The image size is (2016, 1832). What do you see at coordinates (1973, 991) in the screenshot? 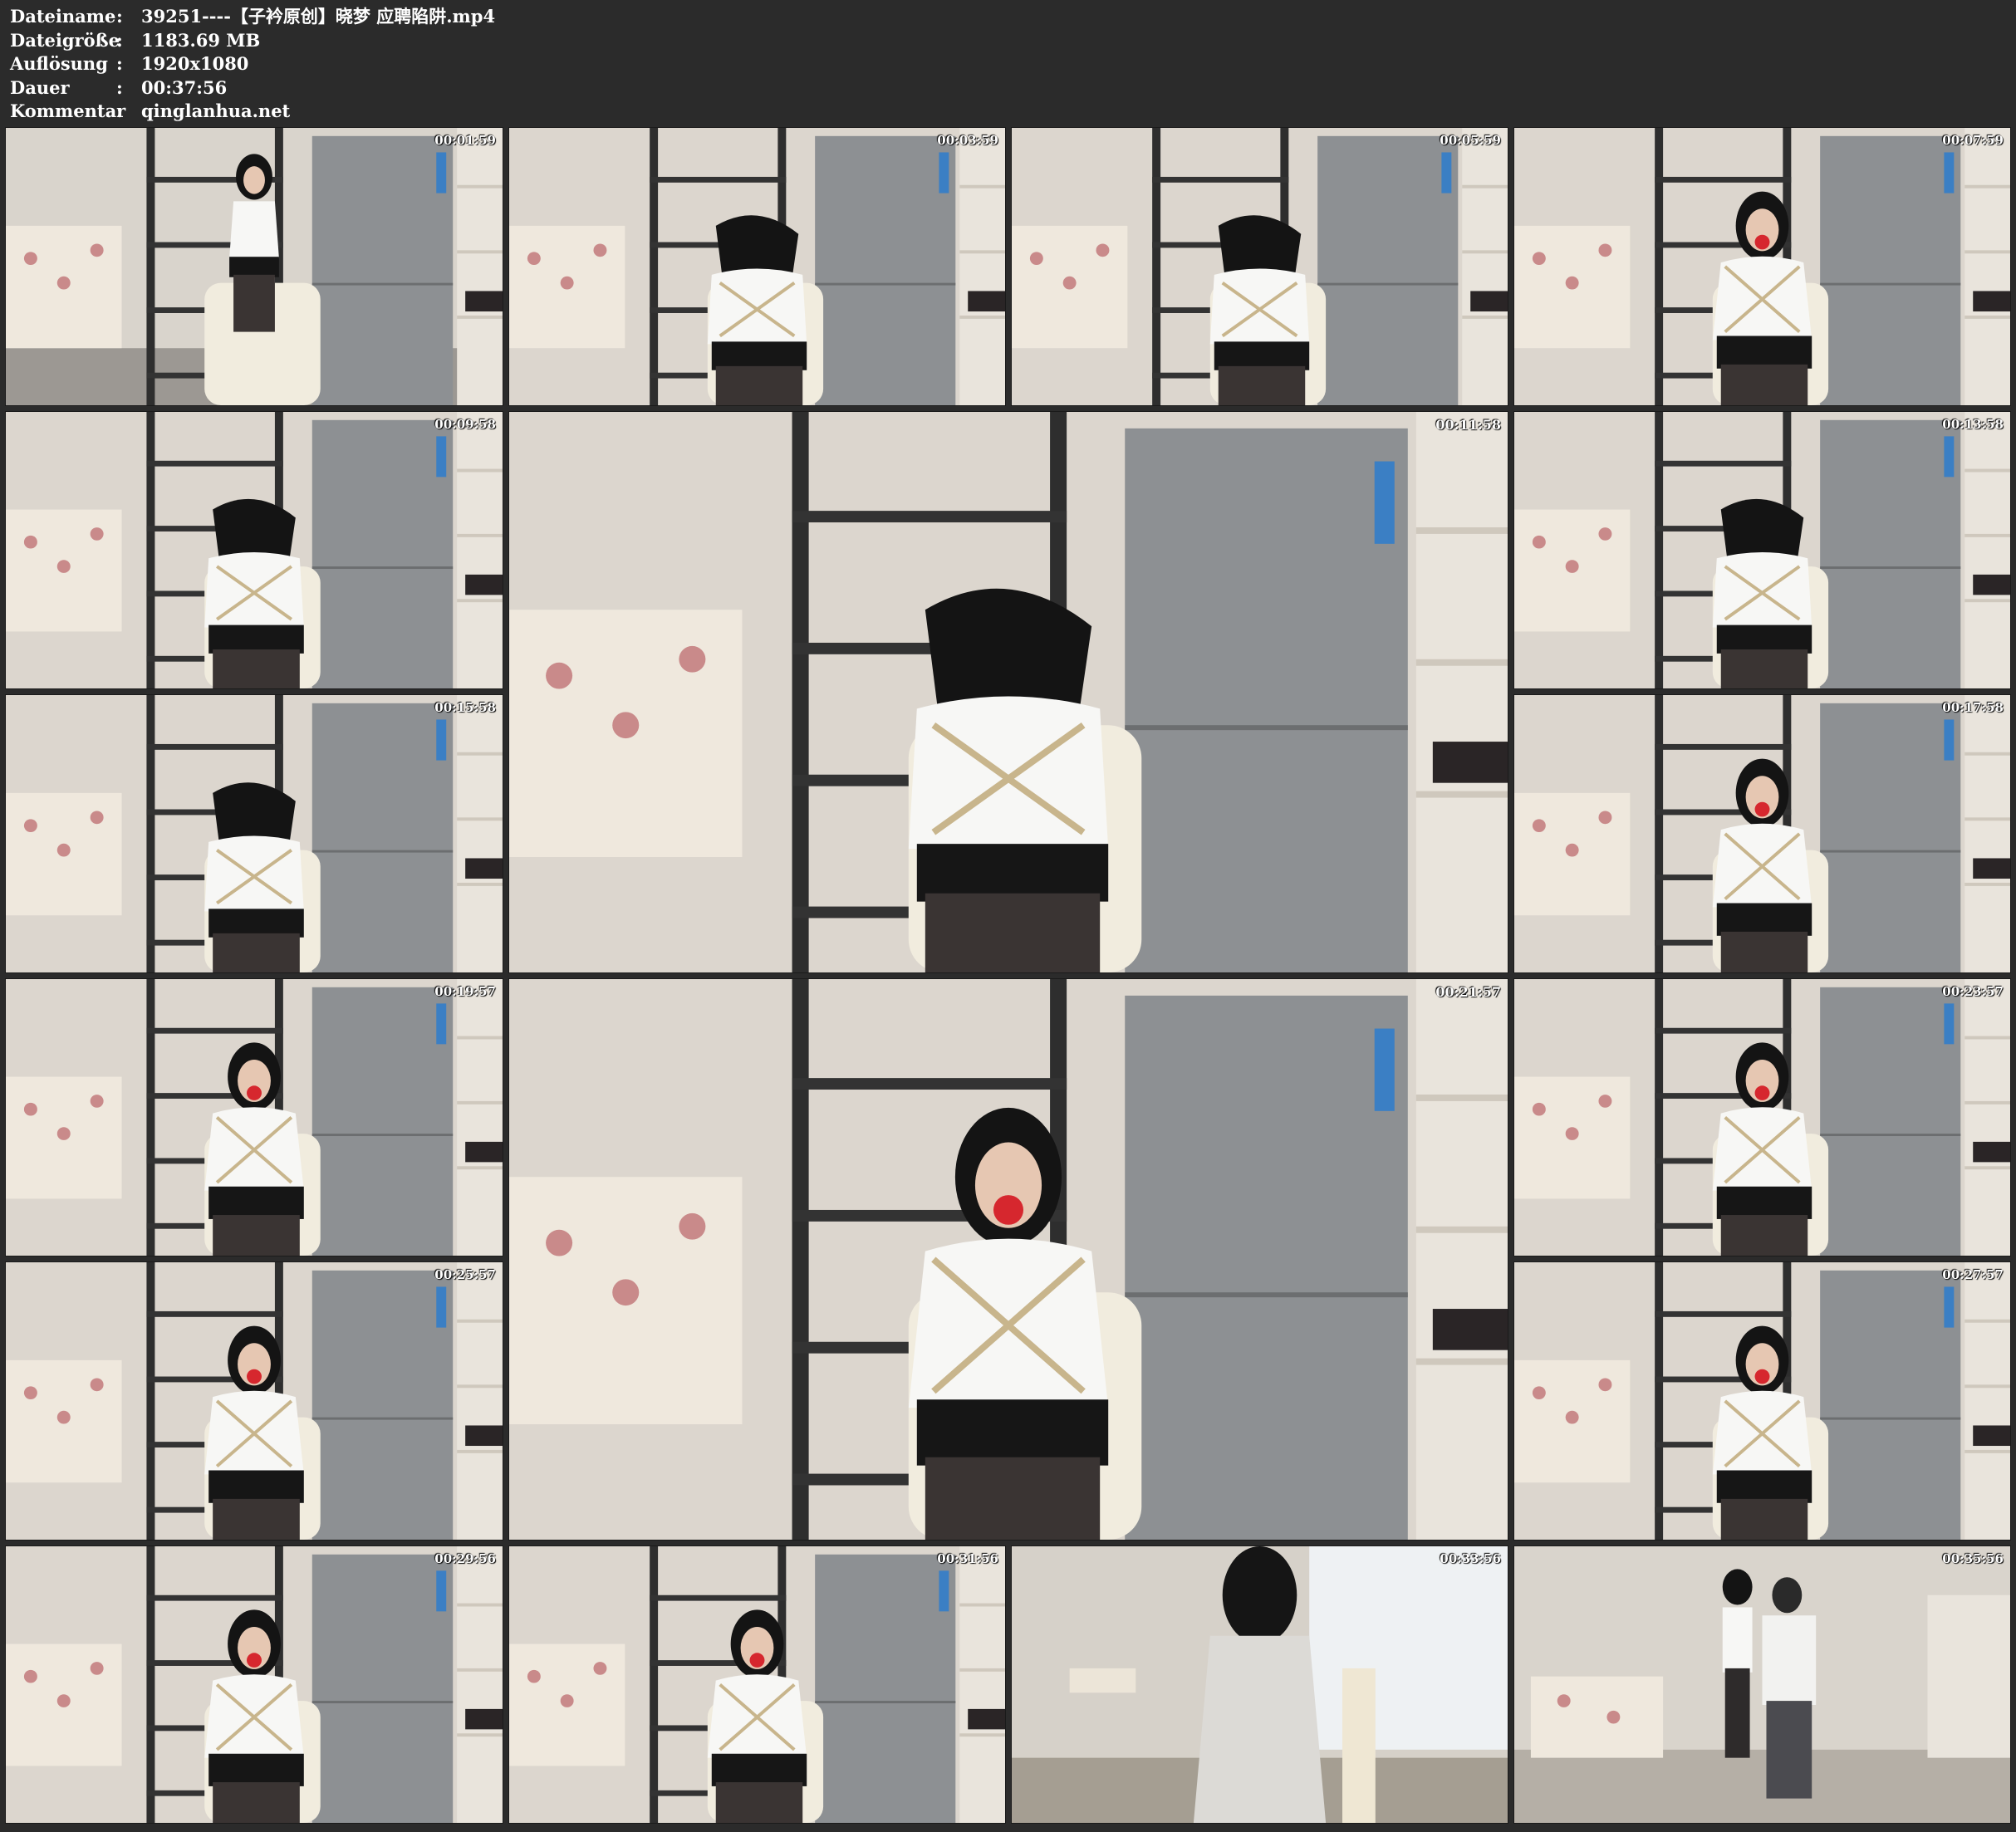
I see `timestamp-label: 00:23:57` at bounding box center [1973, 991].